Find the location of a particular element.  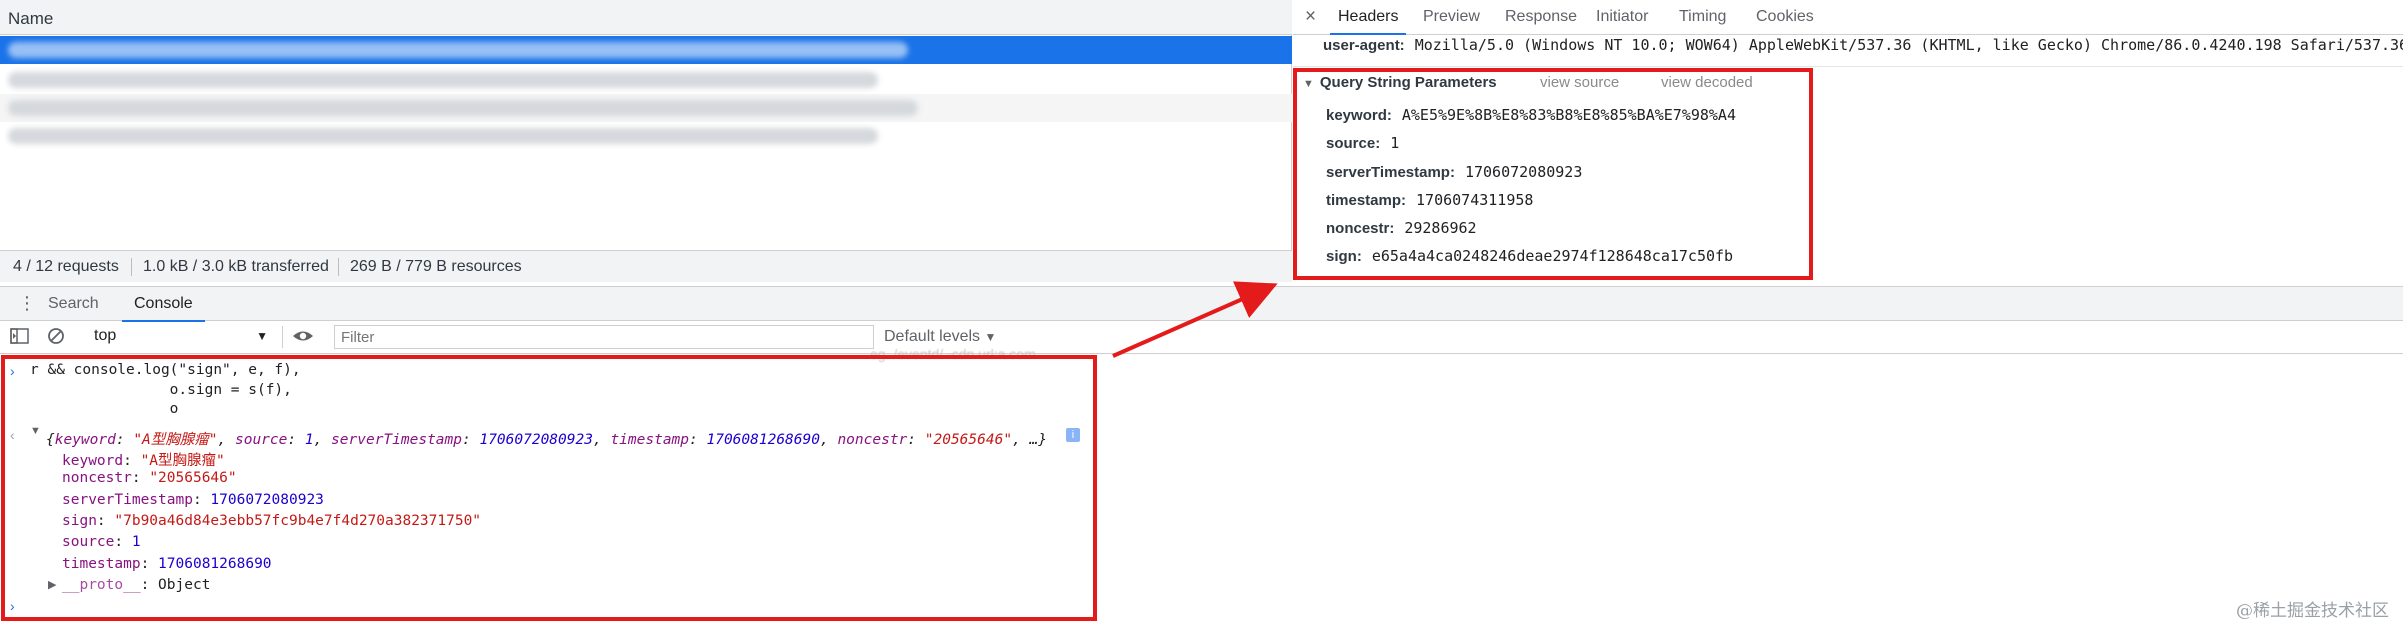

more-options-icon: ⋮ is located at coordinates (27, 303).